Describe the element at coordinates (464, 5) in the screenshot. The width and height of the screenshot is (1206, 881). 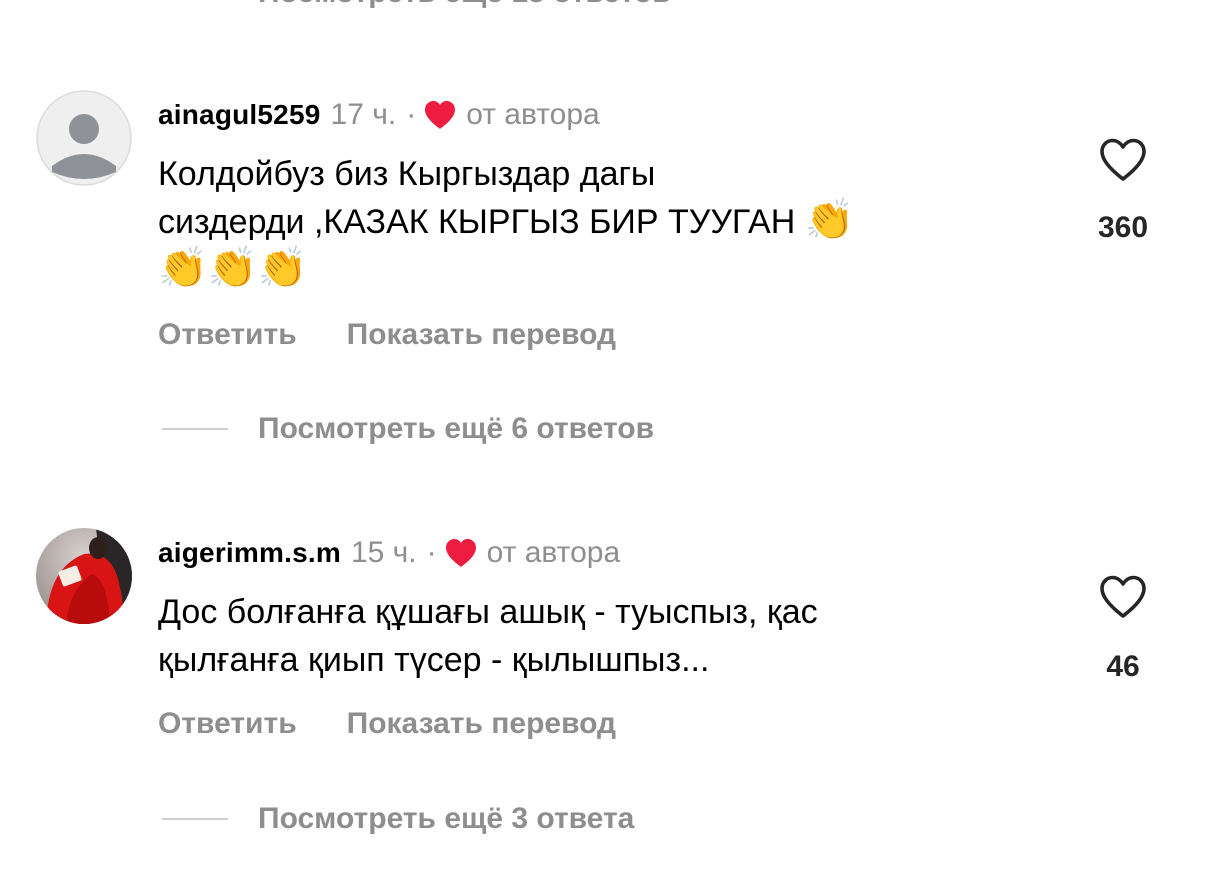
I see `view-more-replies-cut: Посмотреть ещё 15 ответов` at that location.